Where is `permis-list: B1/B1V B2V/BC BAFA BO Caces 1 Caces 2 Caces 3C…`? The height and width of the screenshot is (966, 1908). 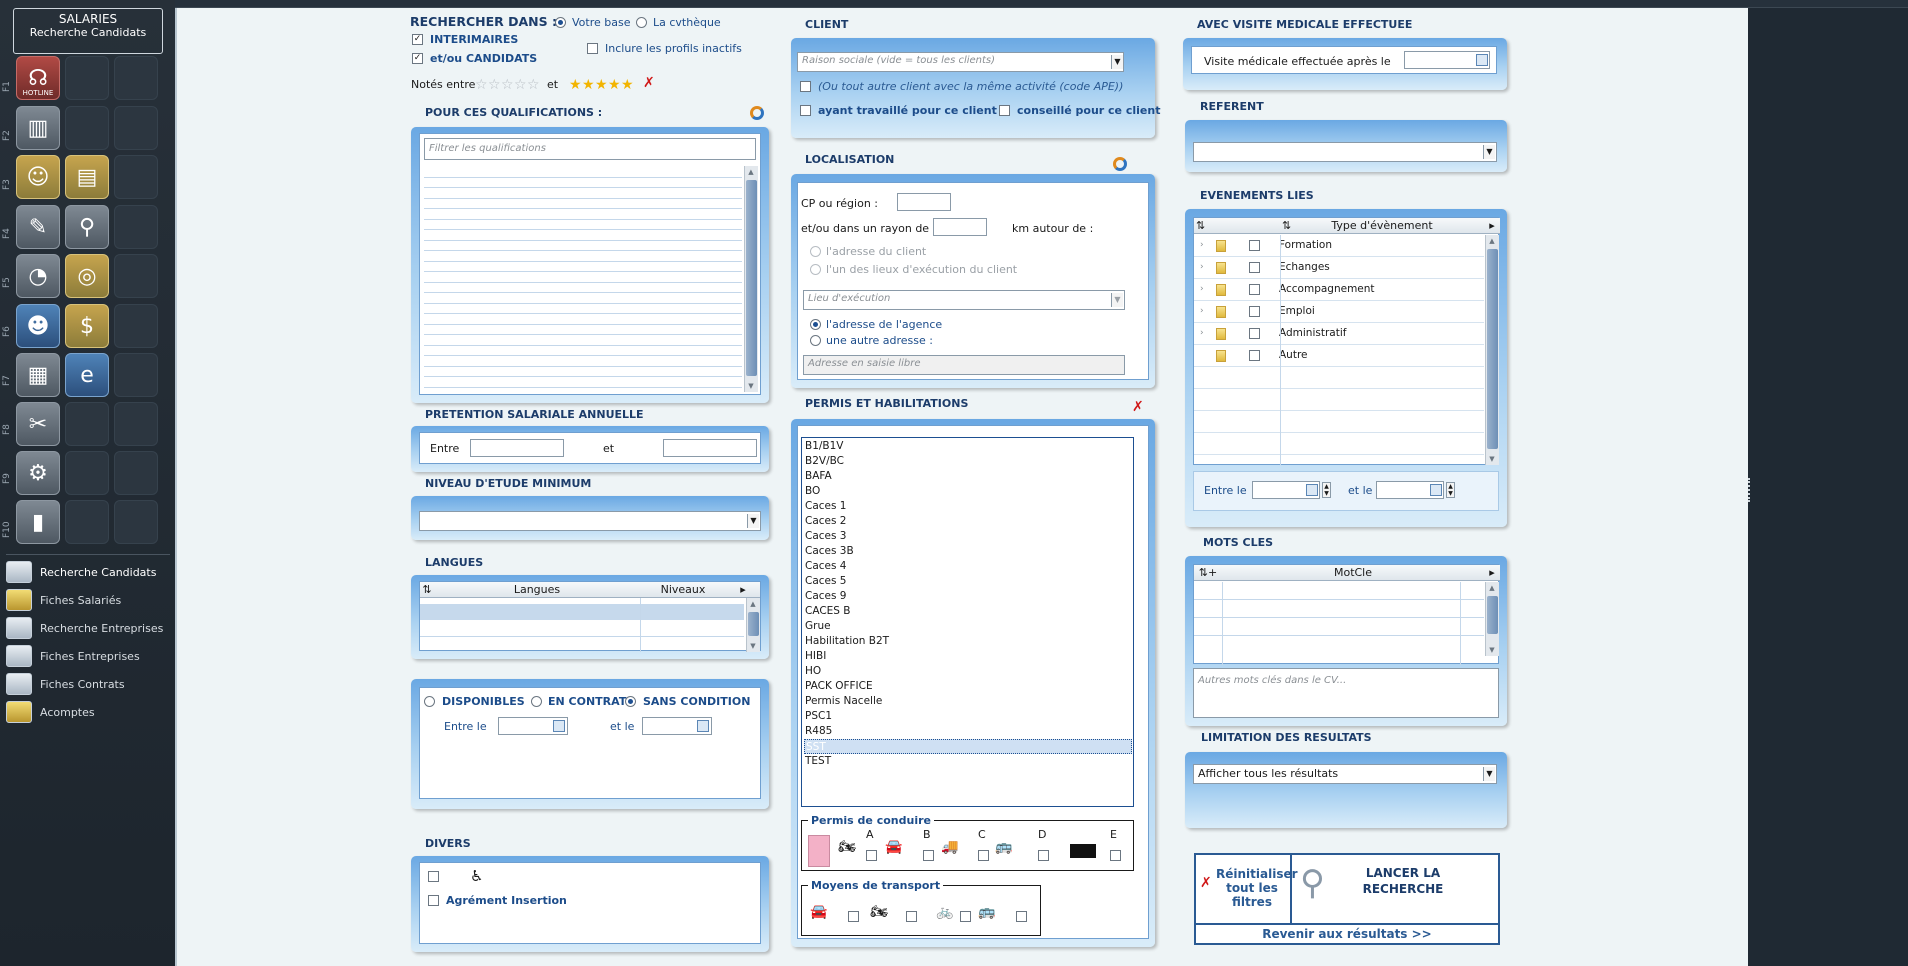
permis-list: B1/B1V B2V/BC BAFA BO Caces 1 Caces 2 Caces 3C… is located at coordinates (967, 622).